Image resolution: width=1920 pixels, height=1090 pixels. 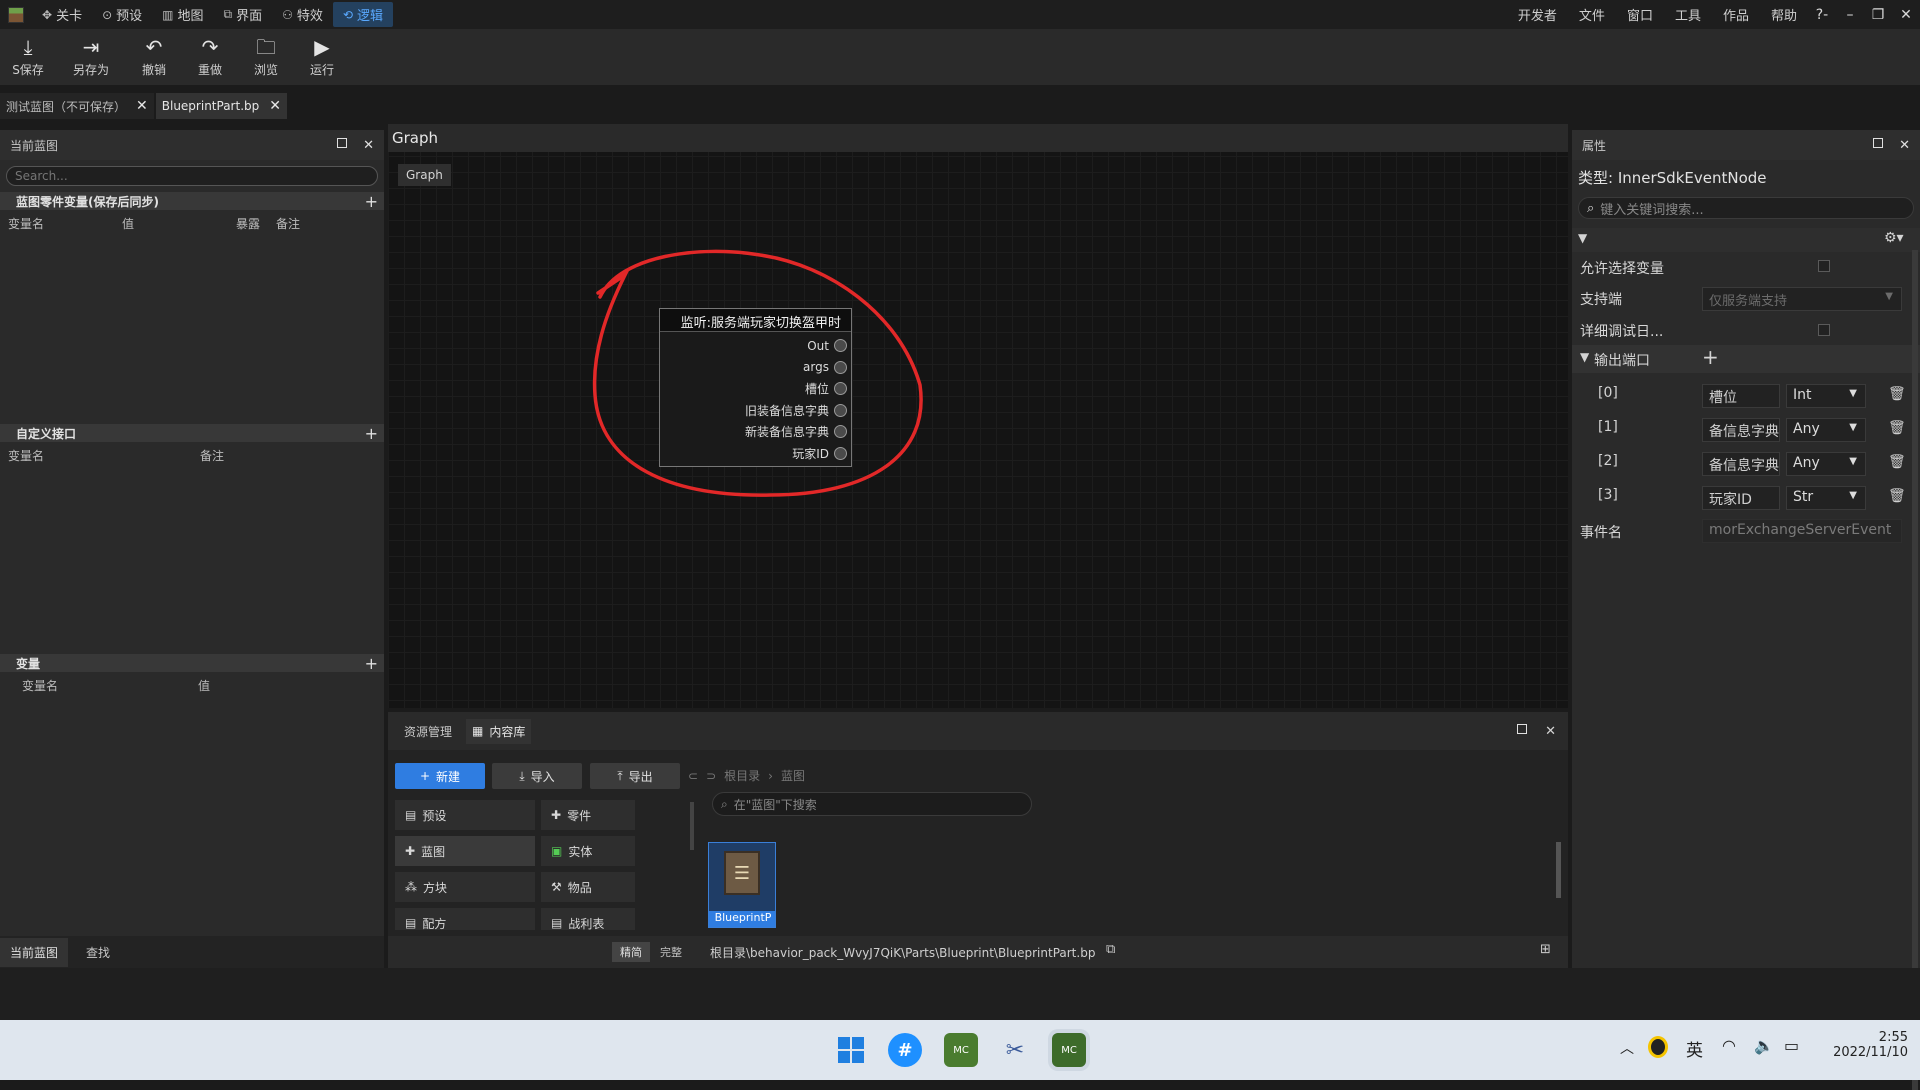 I want to click on menu-logic: ⟲ 逻辑, so click(x=362, y=14).